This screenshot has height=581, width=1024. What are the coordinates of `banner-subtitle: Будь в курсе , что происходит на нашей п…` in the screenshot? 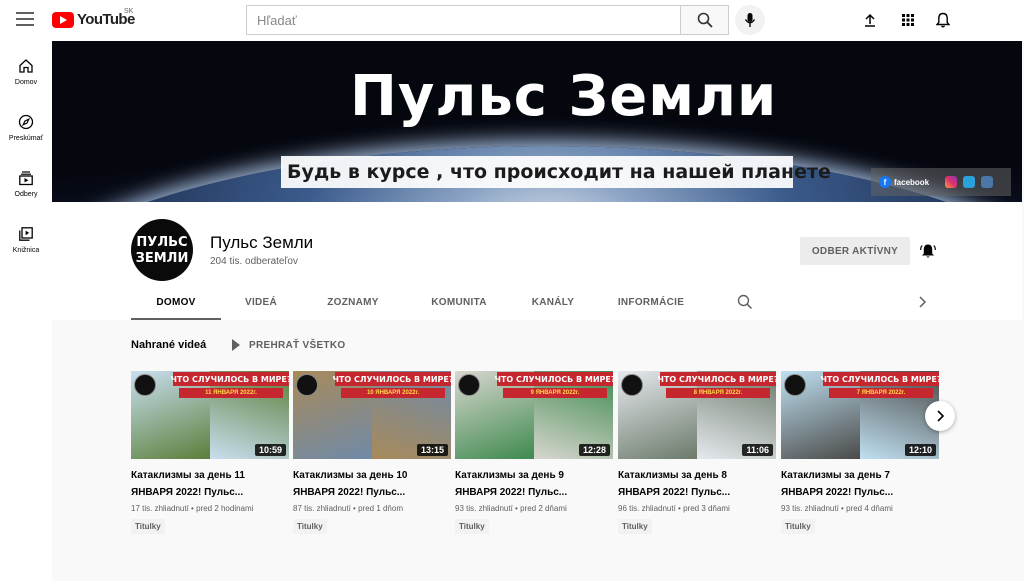 It's located at (559, 172).